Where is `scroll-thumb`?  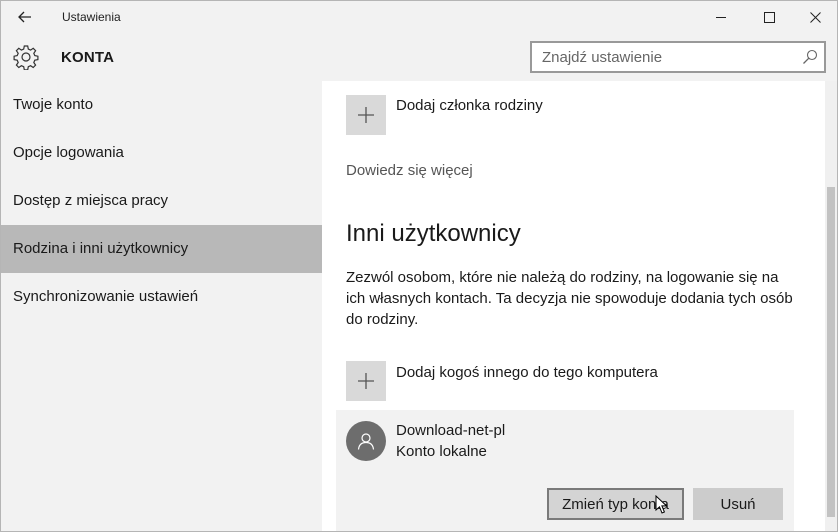 scroll-thumb is located at coordinates (831, 352).